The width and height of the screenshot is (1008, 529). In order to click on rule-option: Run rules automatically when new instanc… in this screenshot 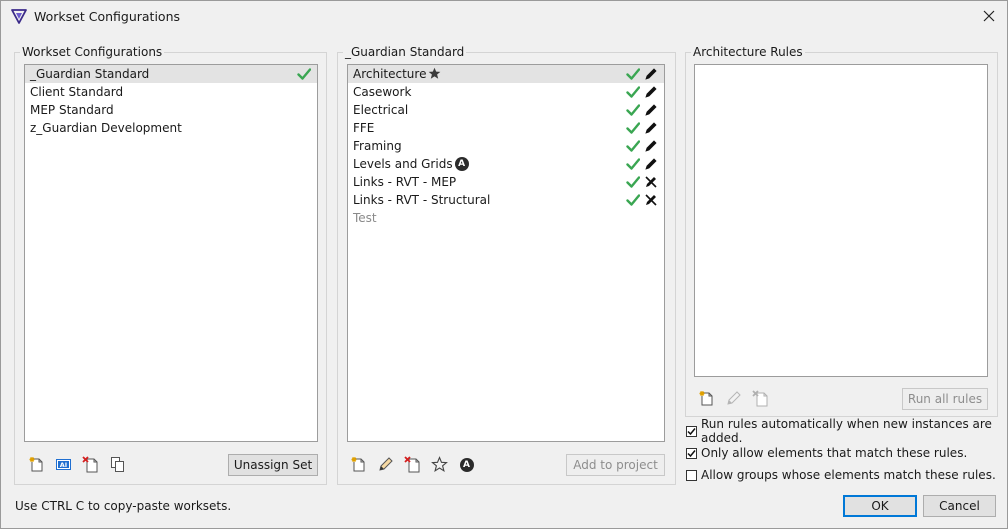, I will do `click(846, 431)`.